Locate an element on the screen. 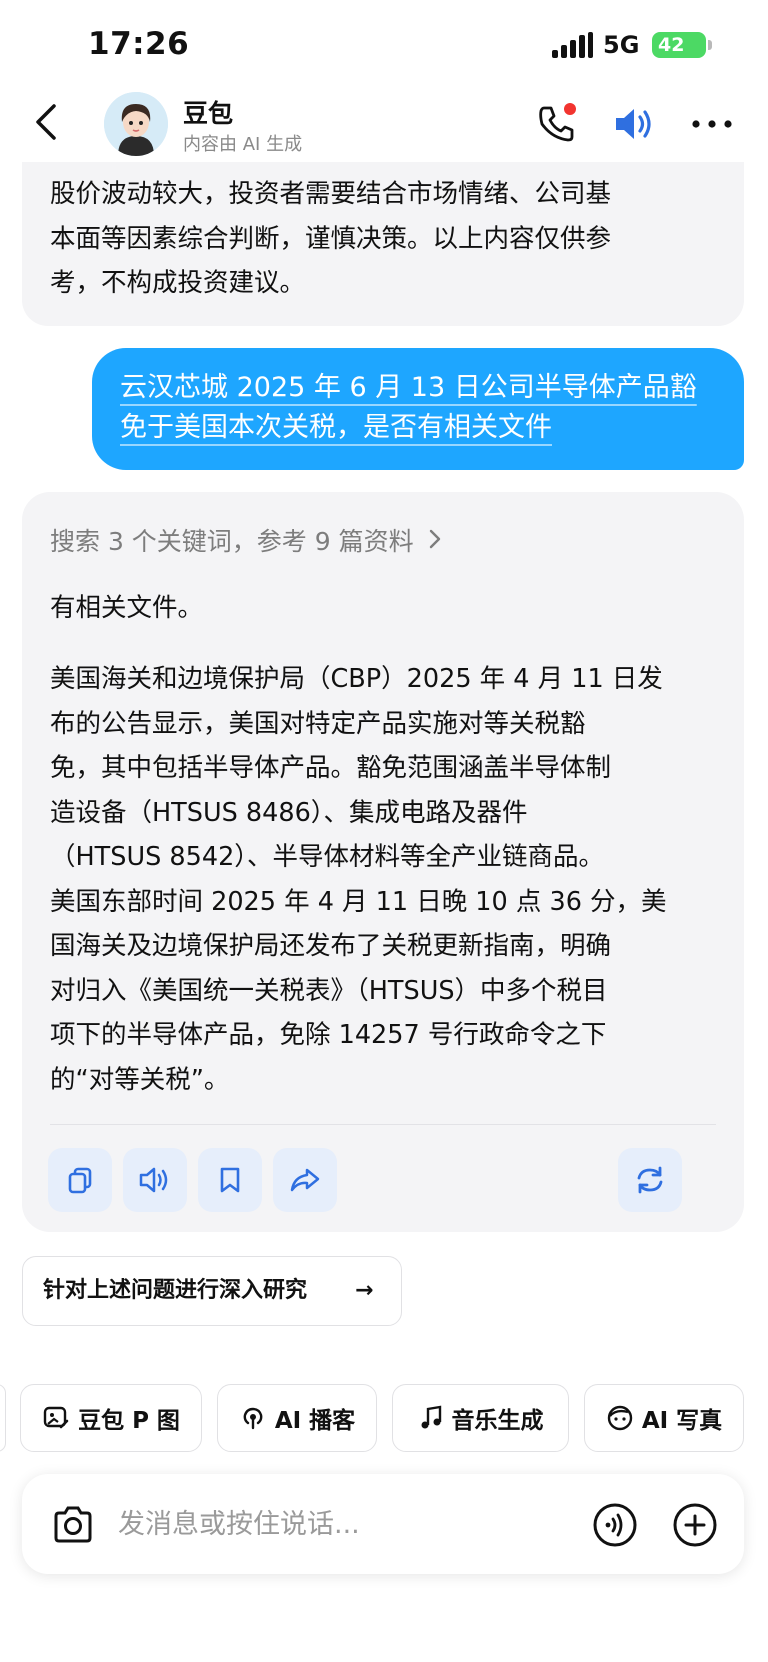 Image resolution: width=768 pixels, height=1662 pixels. text-line: 本面等因素综合判断，谨慎决策。以上内容仅供参 is located at coordinates (331, 238).